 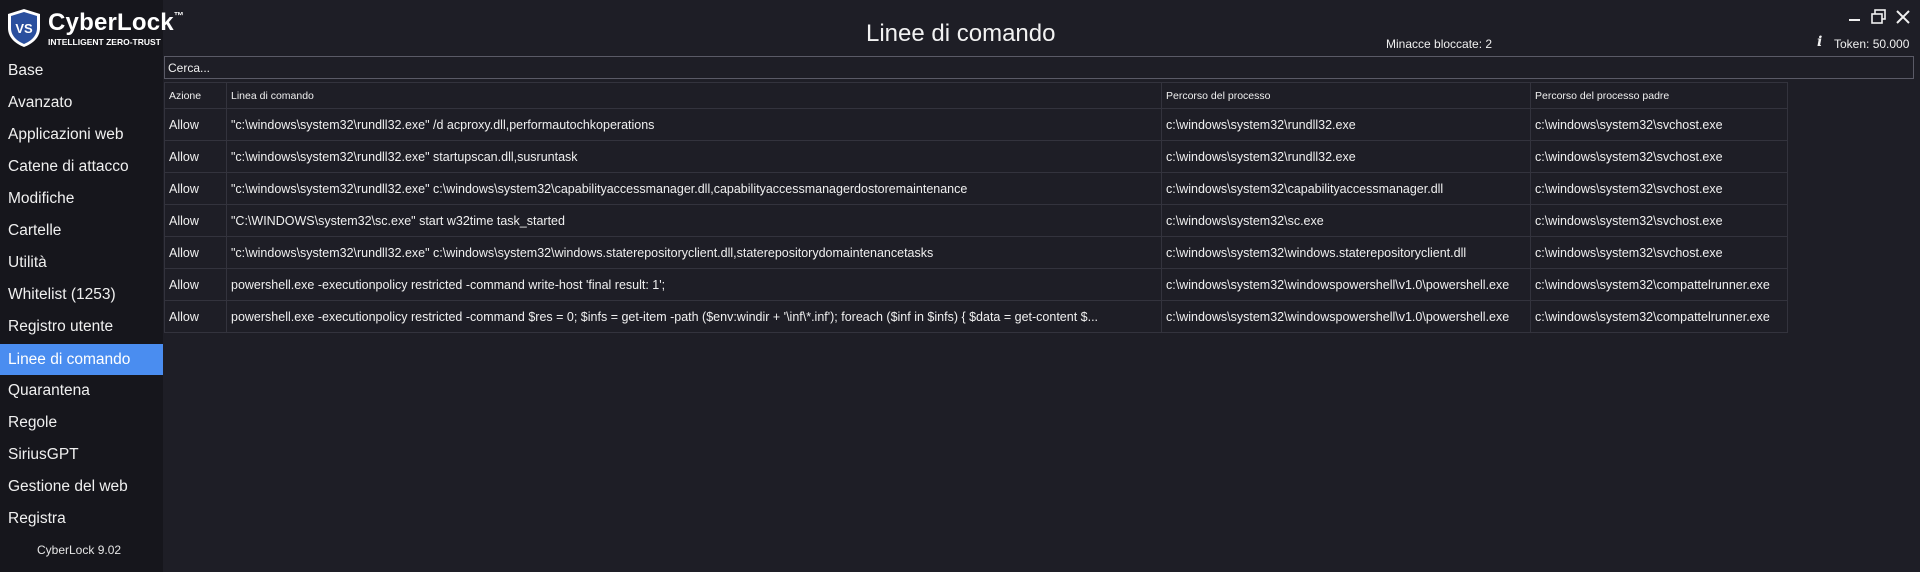 I want to click on sidebar-item-linee-di-comando: Linee di comando, so click(x=81, y=359).